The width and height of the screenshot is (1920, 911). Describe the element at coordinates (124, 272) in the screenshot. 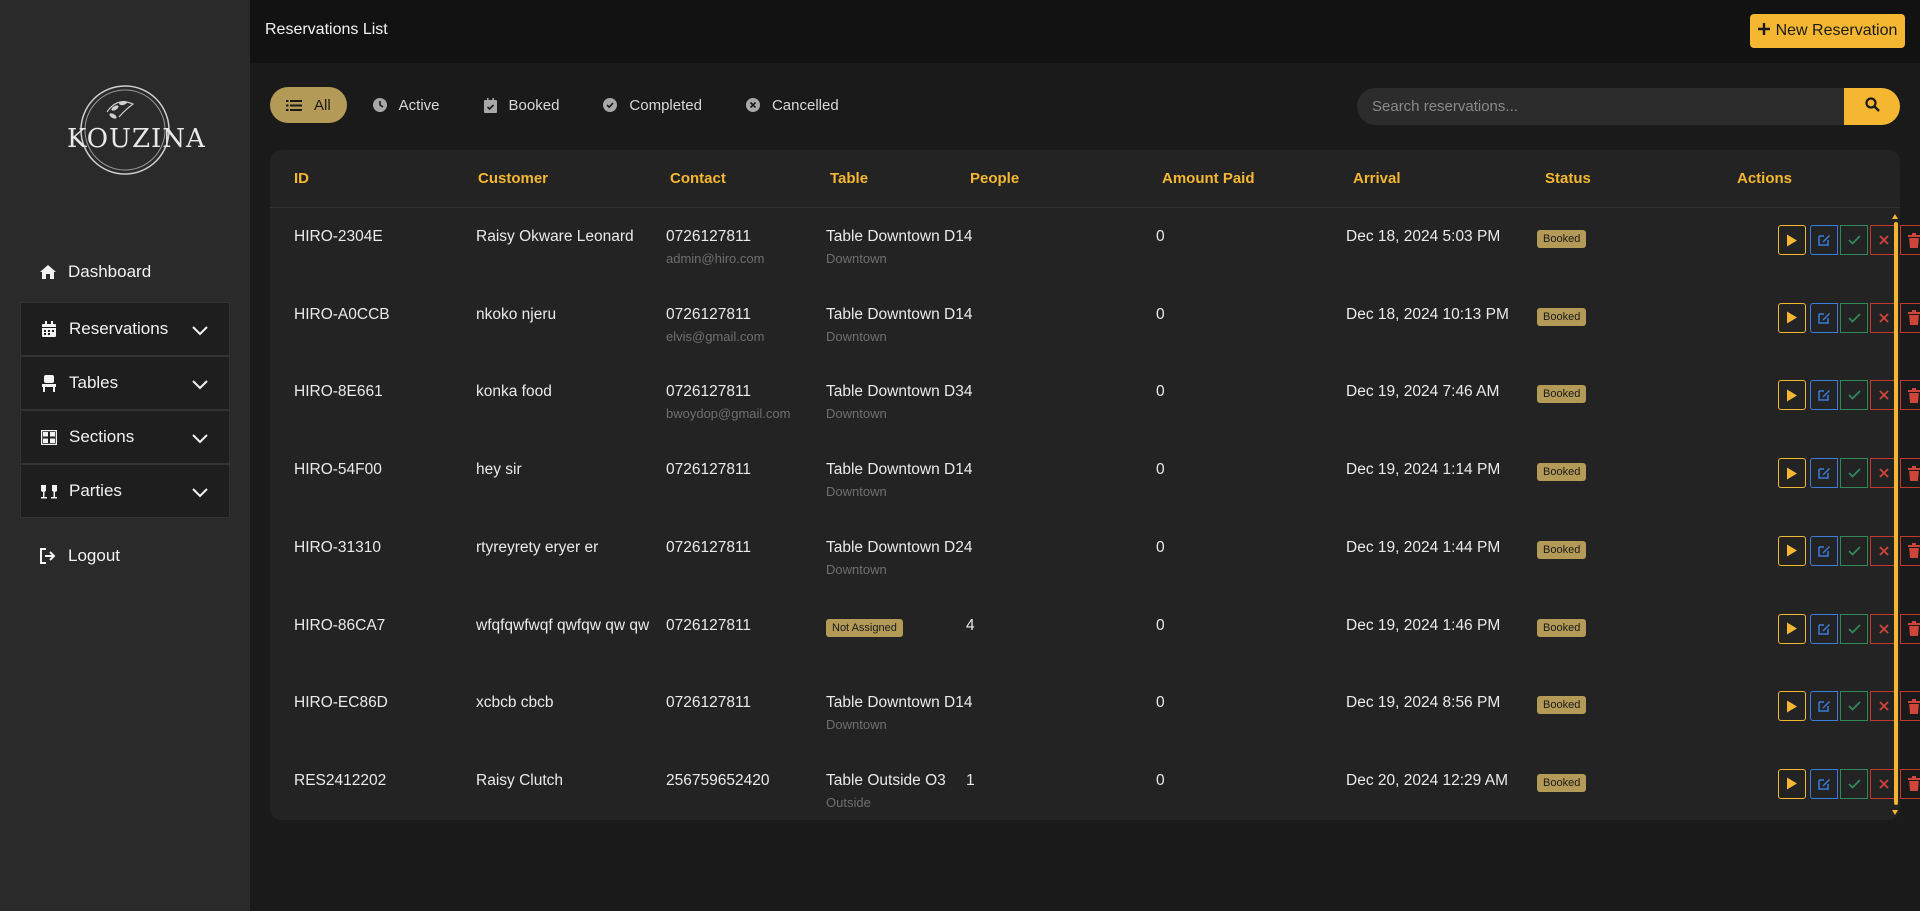

I see `sidebar-item-dashboard: Dashboard` at that location.